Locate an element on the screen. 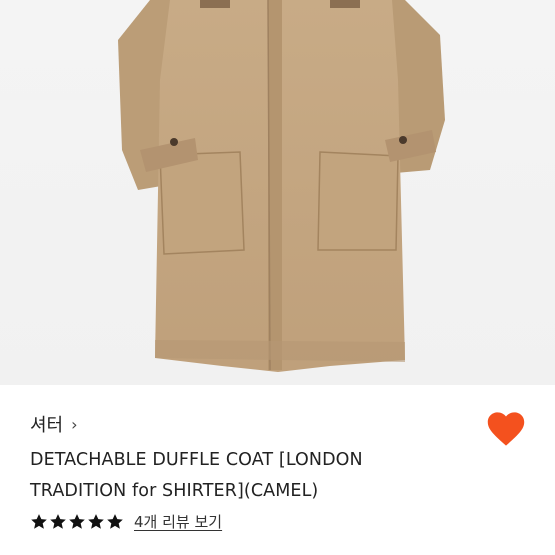 The image size is (555, 555). star-rating is located at coordinates (77, 522).